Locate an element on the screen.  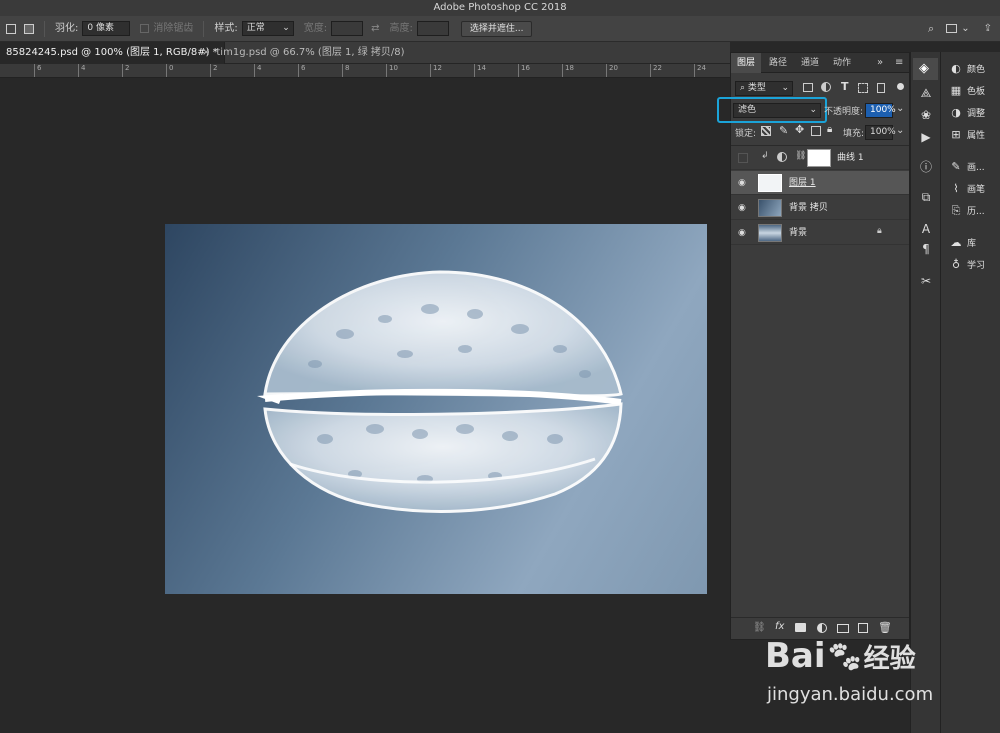
link-icon: ⛓ is located at coordinates (801, 156).